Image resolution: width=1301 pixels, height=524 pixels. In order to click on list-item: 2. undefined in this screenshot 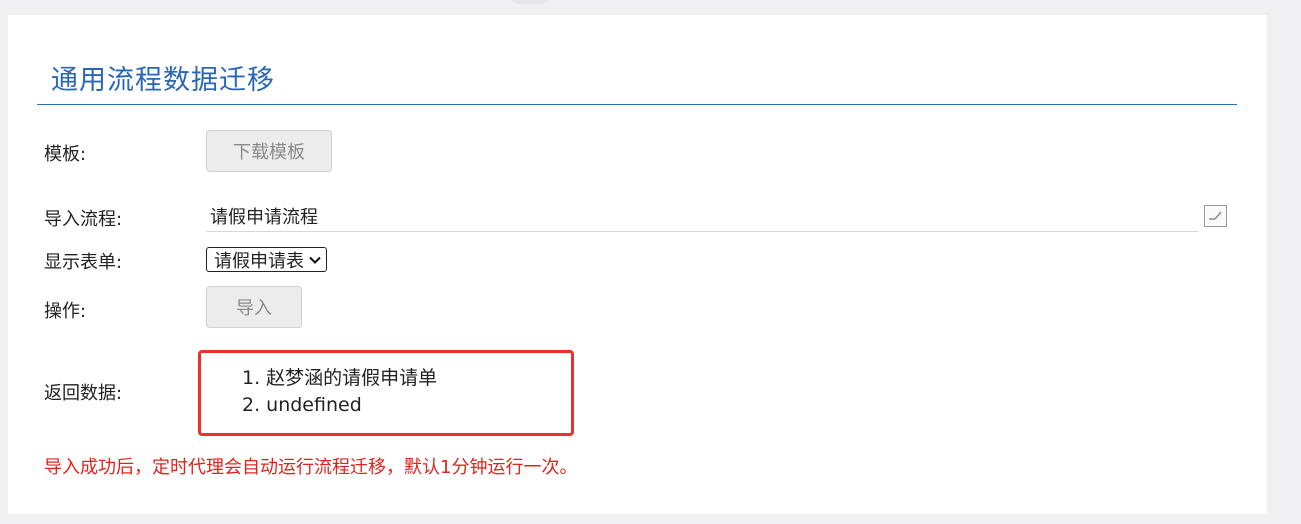, I will do `click(302, 405)`.